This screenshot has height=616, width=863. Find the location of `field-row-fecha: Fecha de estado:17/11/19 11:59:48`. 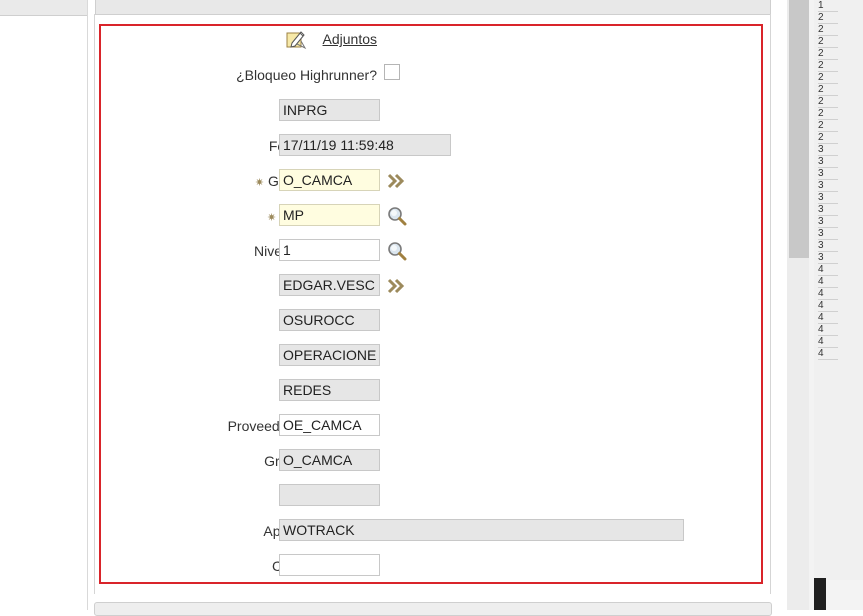

field-row-fecha: Fecha de estado:17/11/19 11:59:48 is located at coordinates (431, 146).